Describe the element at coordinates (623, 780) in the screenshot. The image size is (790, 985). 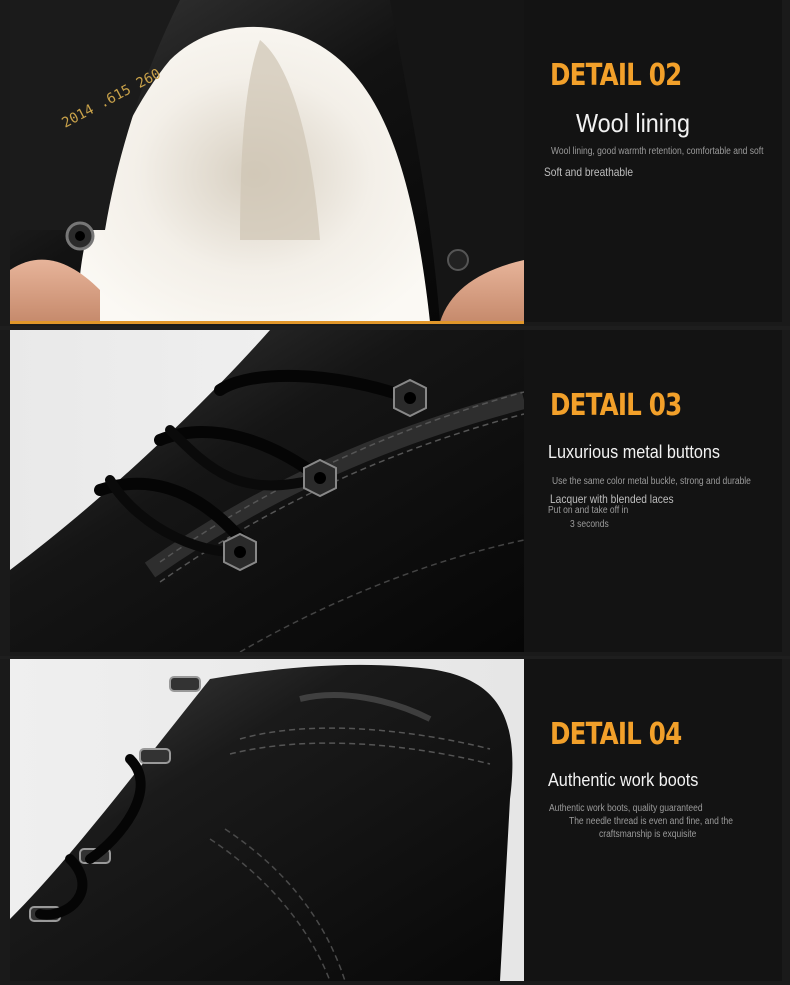
I see `detail-title: Authentic work boots` at that location.